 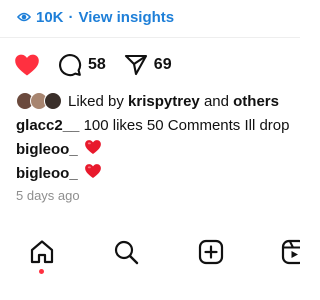 What do you see at coordinates (53, 101) in the screenshot?
I see `avatar` at bounding box center [53, 101].